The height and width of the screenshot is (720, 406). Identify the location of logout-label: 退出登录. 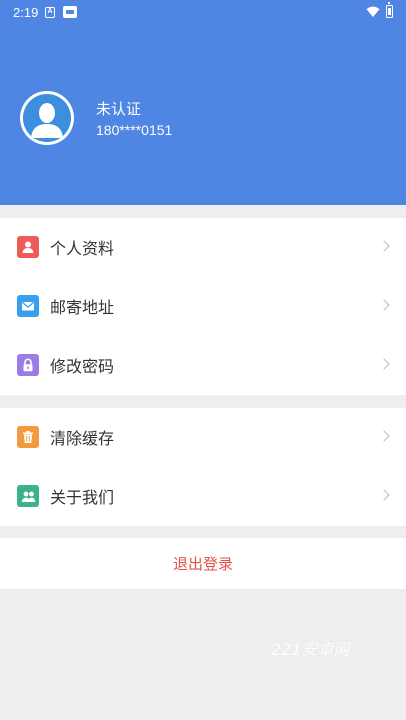
(202, 564).